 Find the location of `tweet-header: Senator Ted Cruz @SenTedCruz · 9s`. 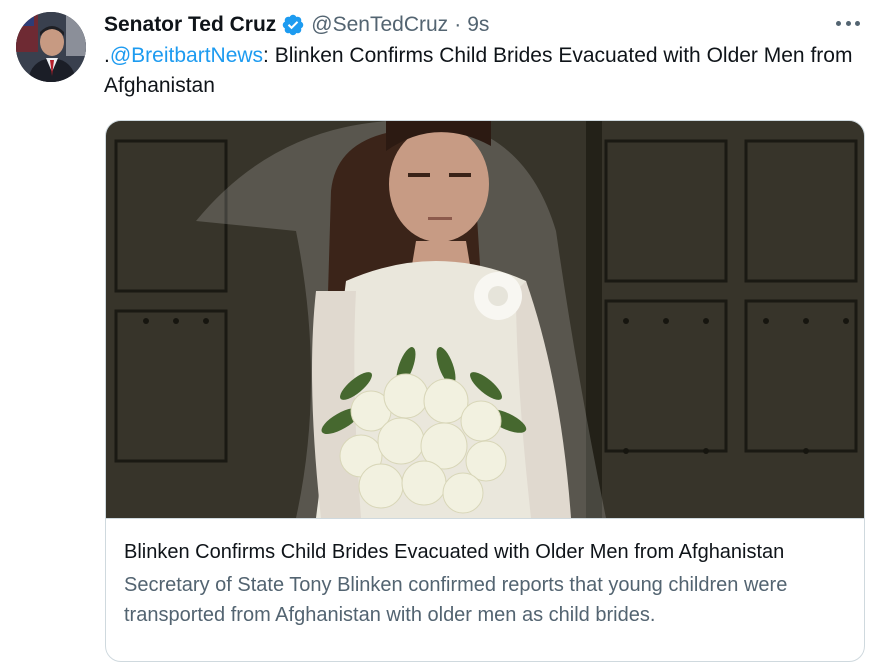

tweet-header: Senator Ted Cruz @SenTedCruz · 9s is located at coordinates (483, 25).